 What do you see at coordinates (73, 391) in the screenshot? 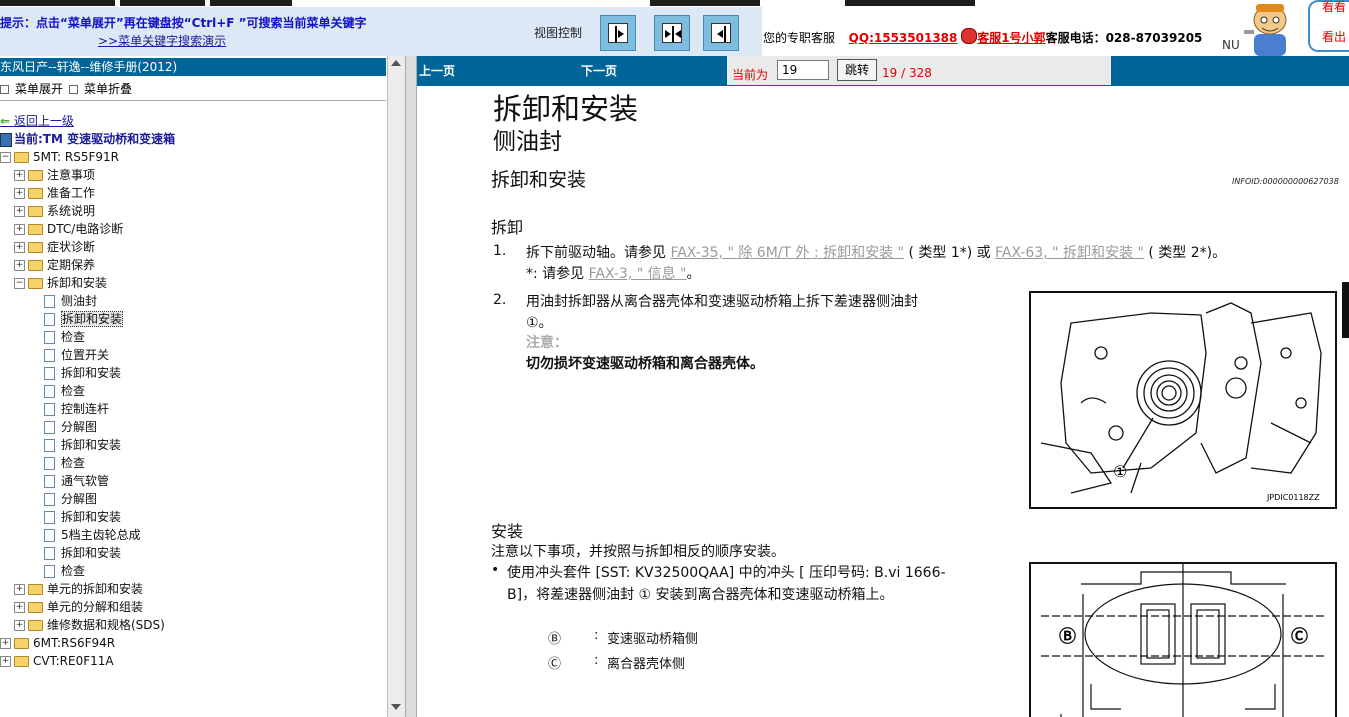
I see `tree-leaf-label: 检查` at bounding box center [73, 391].